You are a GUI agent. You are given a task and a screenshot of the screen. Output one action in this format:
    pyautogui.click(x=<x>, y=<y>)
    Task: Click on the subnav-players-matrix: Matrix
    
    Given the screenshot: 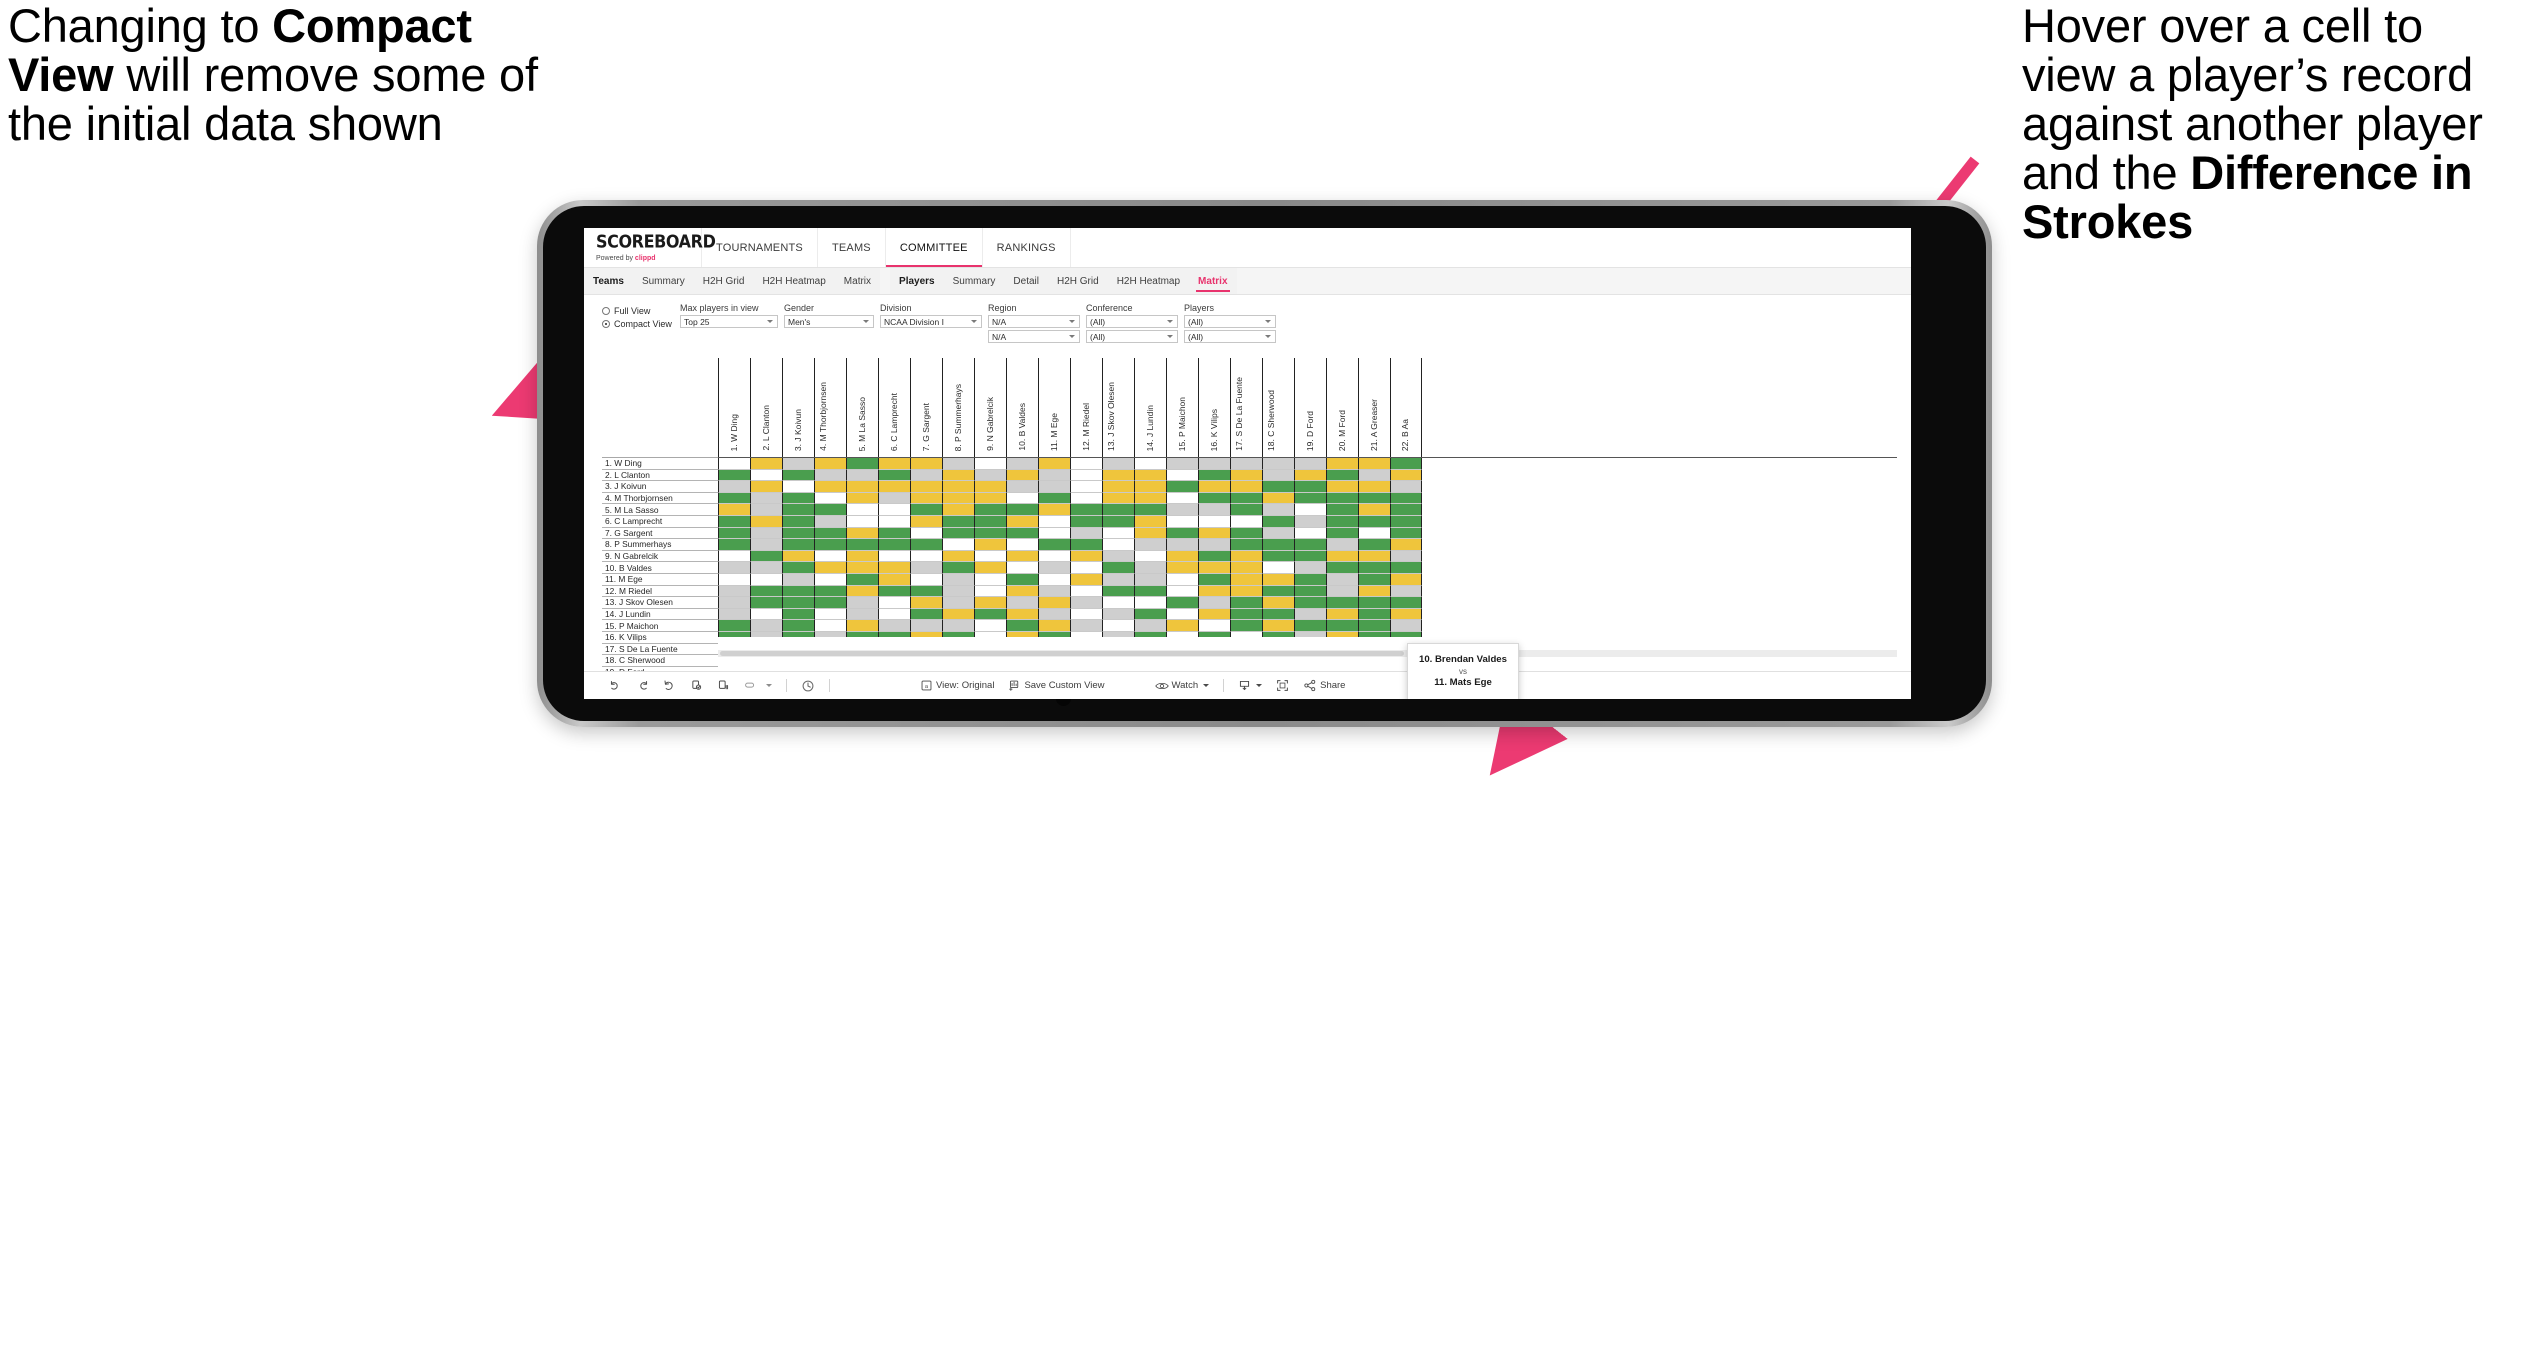 What is the action you would take?
    pyautogui.click(x=1212, y=281)
    